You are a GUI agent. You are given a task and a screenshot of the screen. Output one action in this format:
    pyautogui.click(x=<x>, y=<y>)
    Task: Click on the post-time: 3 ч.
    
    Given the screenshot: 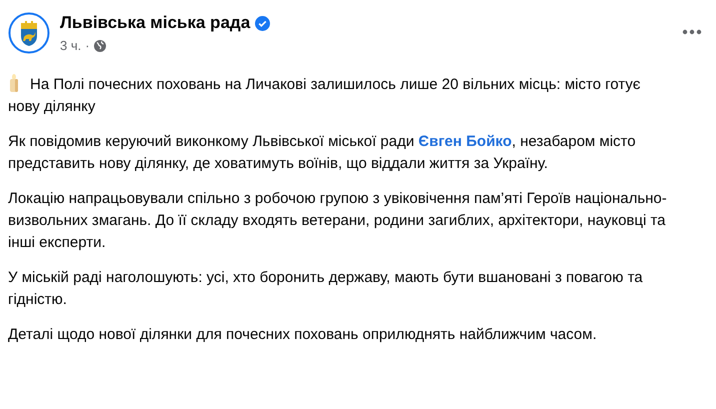 What is the action you would take?
    pyautogui.click(x=71, y=46)
    